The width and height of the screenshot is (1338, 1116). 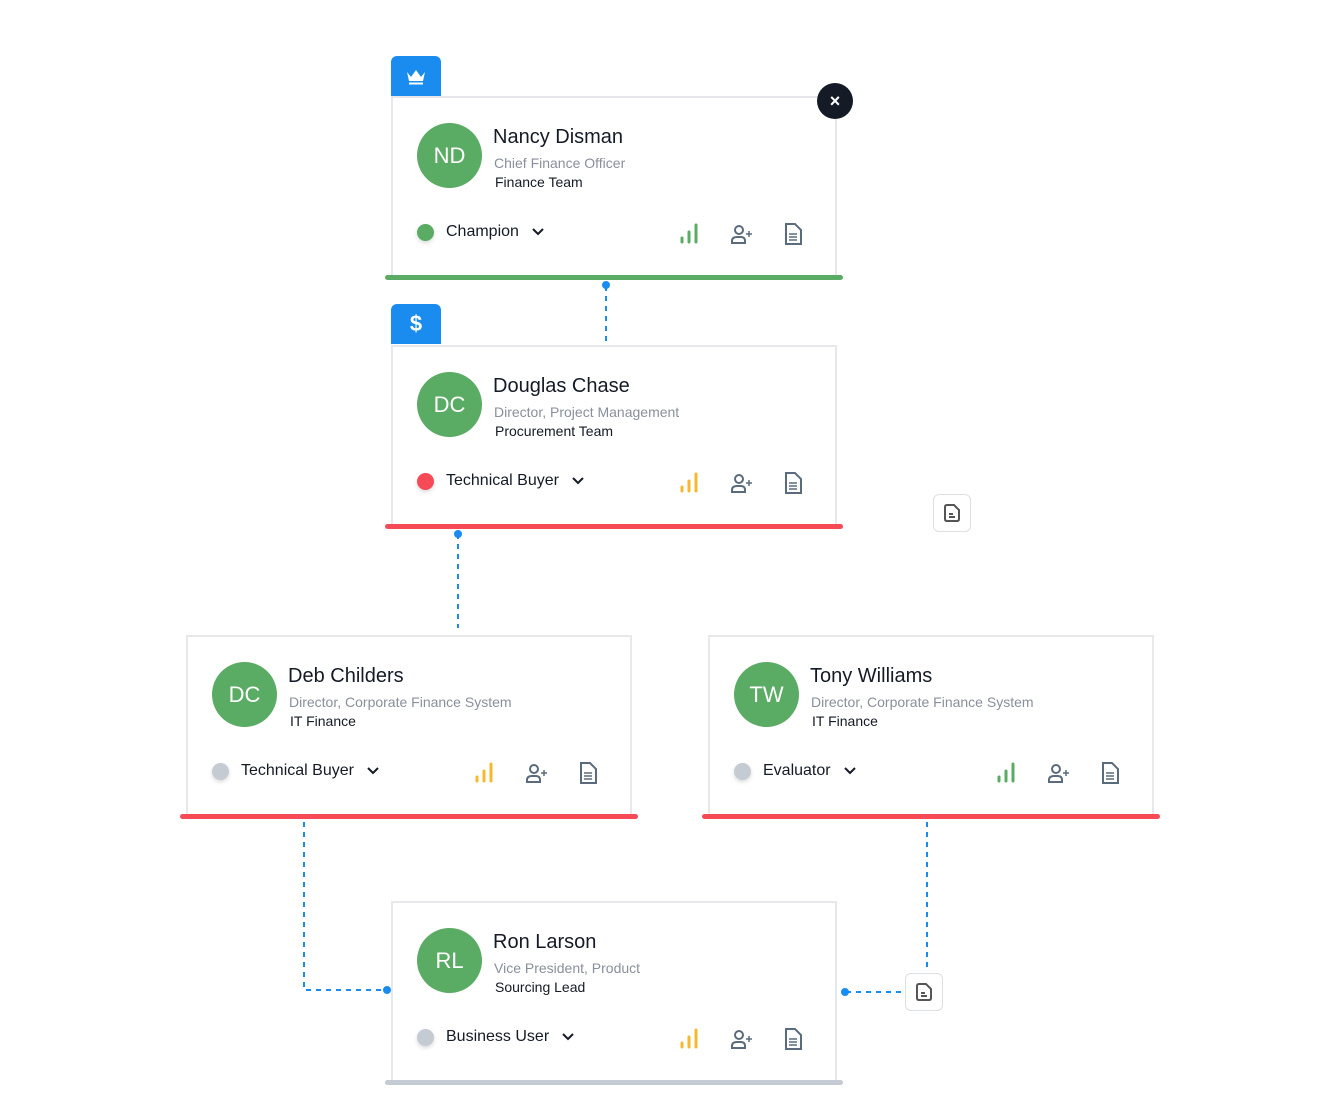 I want to click on contact-title: Director, Project Management, so click(x=587, y=412).